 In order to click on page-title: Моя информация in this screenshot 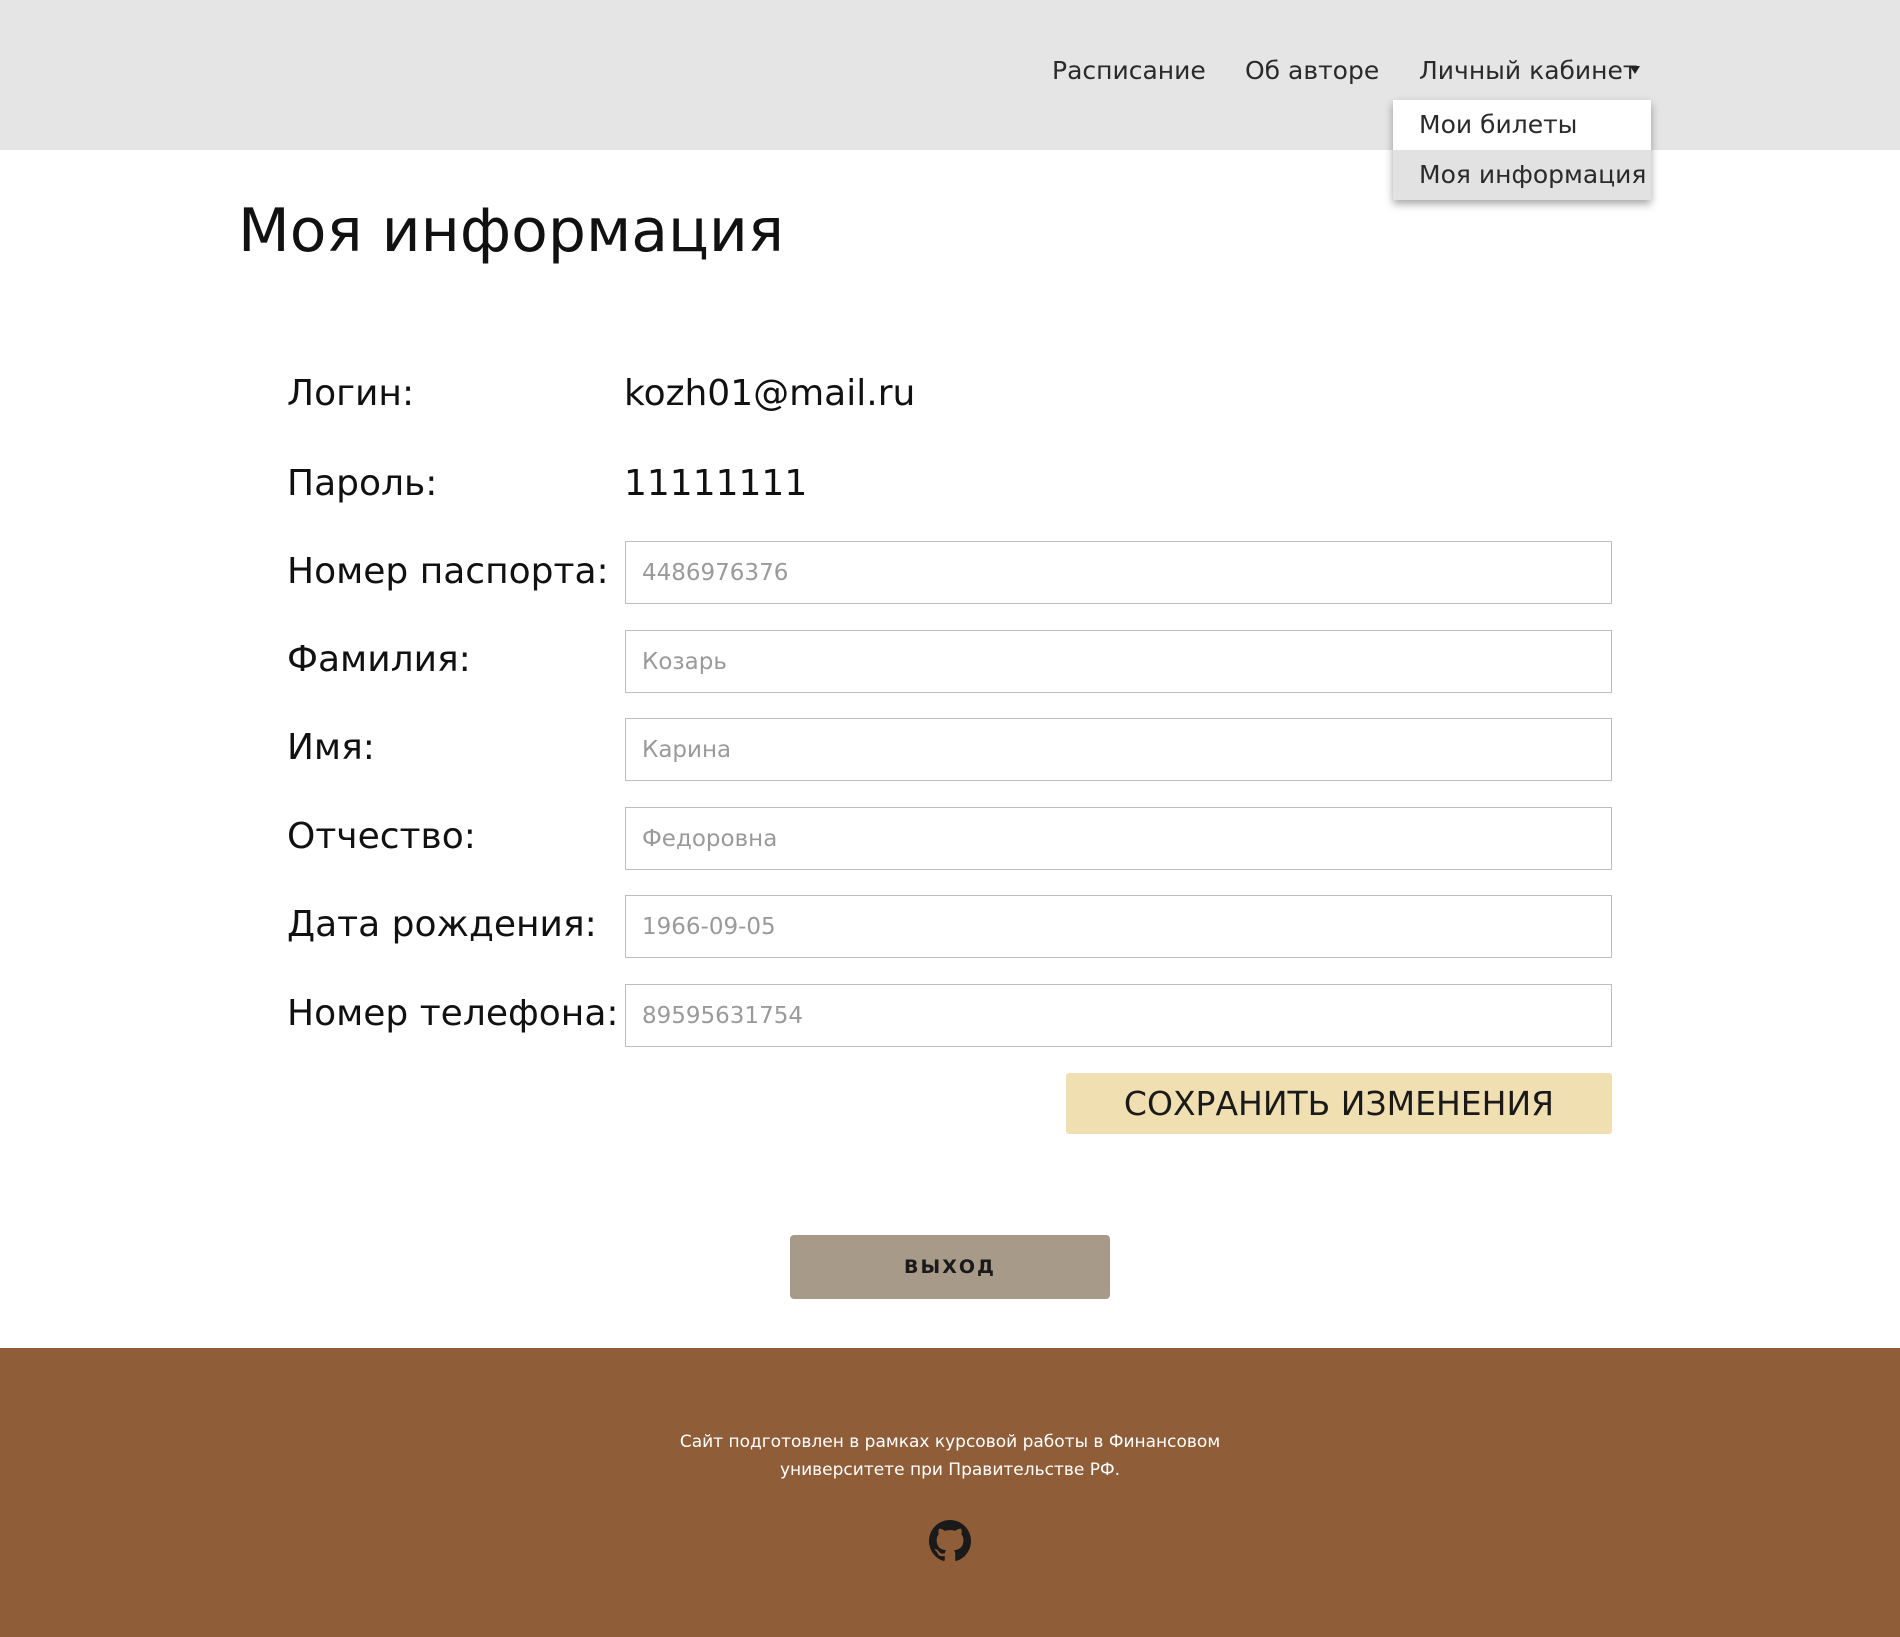, I will do `click(511, 231)`.